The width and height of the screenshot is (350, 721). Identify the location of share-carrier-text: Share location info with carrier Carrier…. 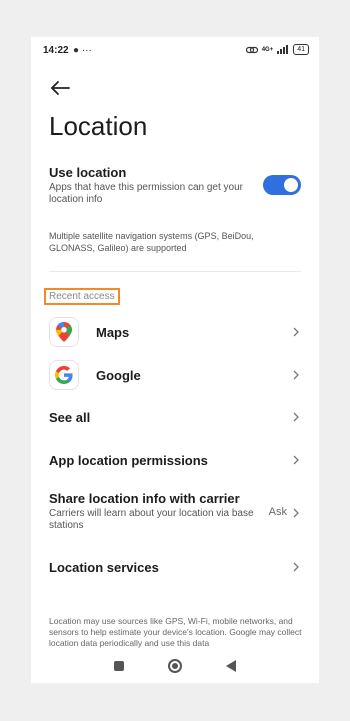
(154, 511).